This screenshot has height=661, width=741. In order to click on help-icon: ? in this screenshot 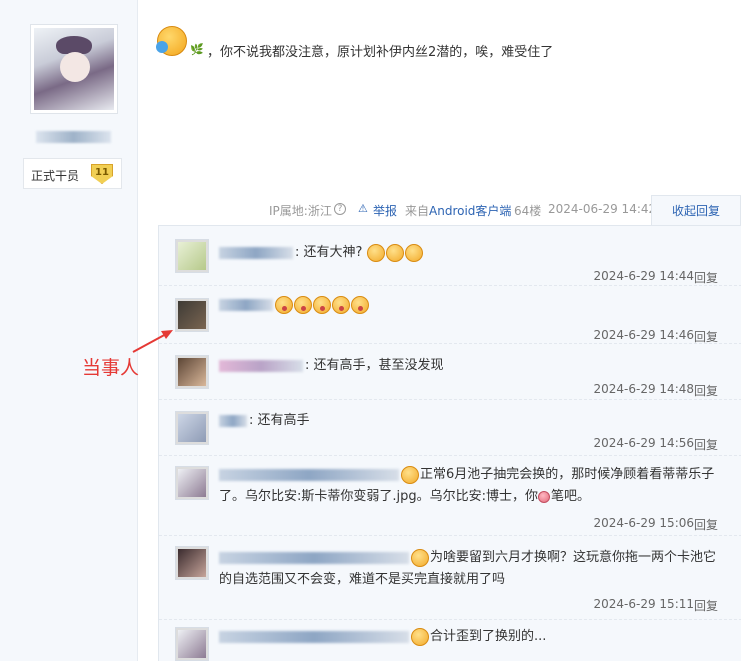, I will do `click(340, 209)`.